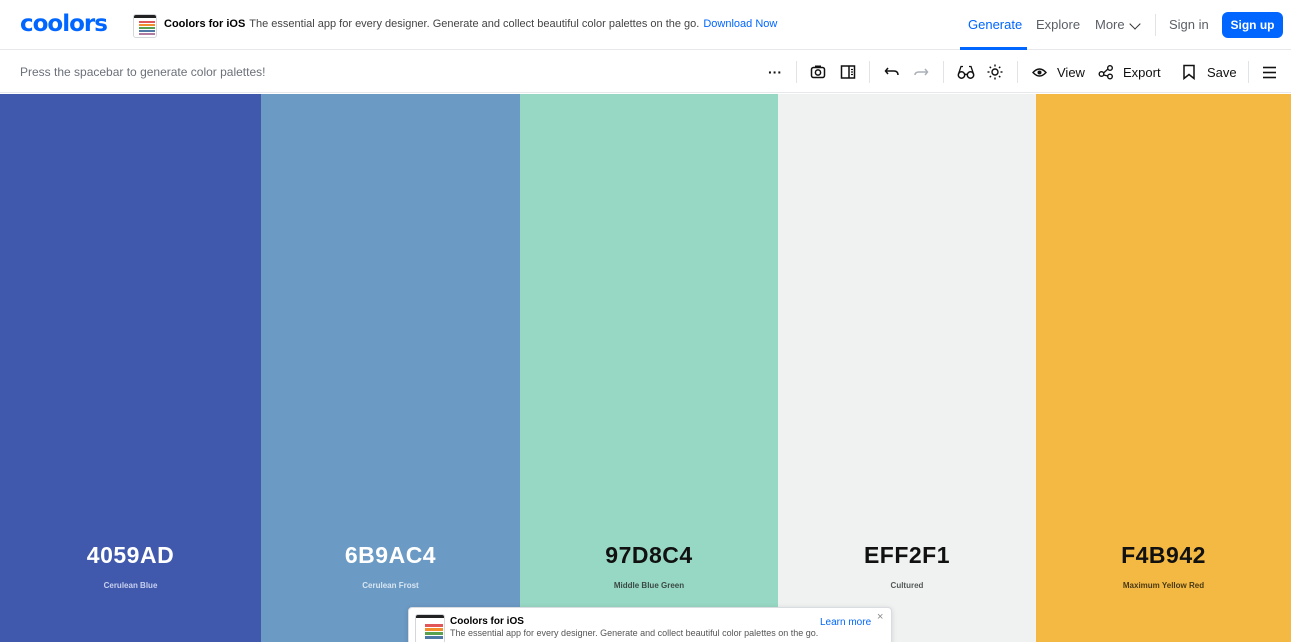 Image resolution: width=1291 pixels, height=642 pixels. What do you see at coordinates (1142, 72) in the screenshot?
I see `export-button: Export` at bounding box center [1142, 72].